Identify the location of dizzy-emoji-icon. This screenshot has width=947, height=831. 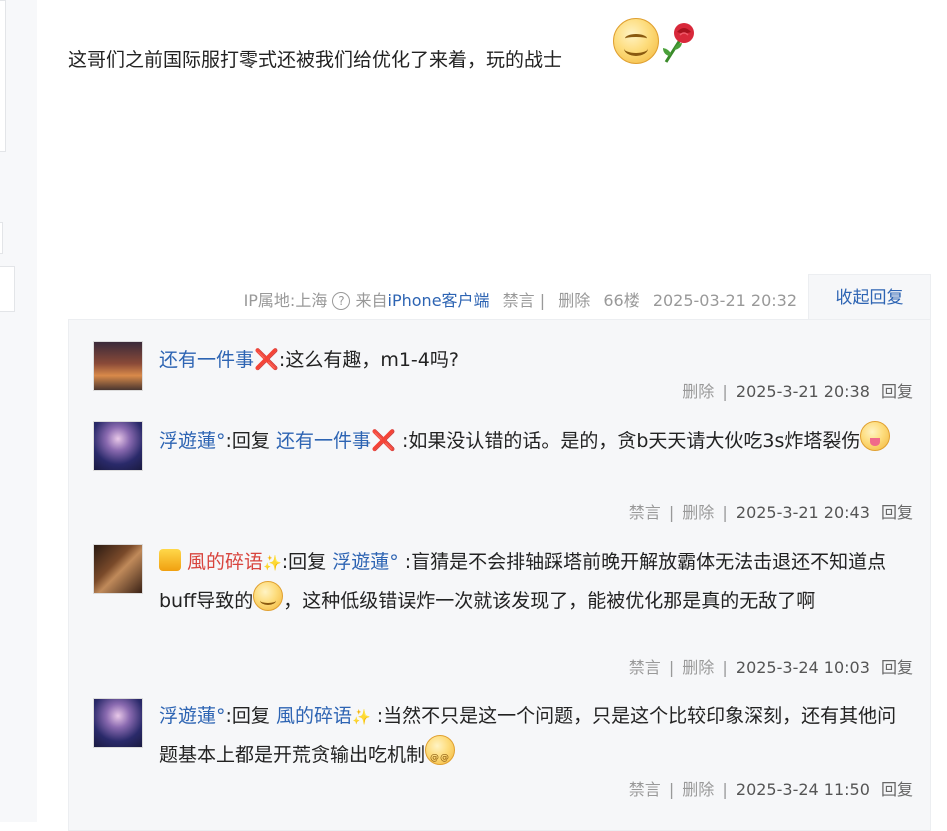
(440, 755).